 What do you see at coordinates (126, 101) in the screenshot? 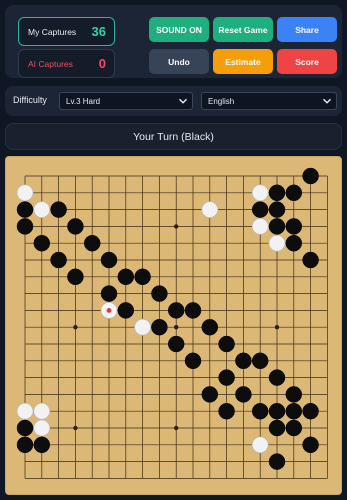
I see `difficulty-select: Lv.3 Hard` at bounding box center [126, 101].